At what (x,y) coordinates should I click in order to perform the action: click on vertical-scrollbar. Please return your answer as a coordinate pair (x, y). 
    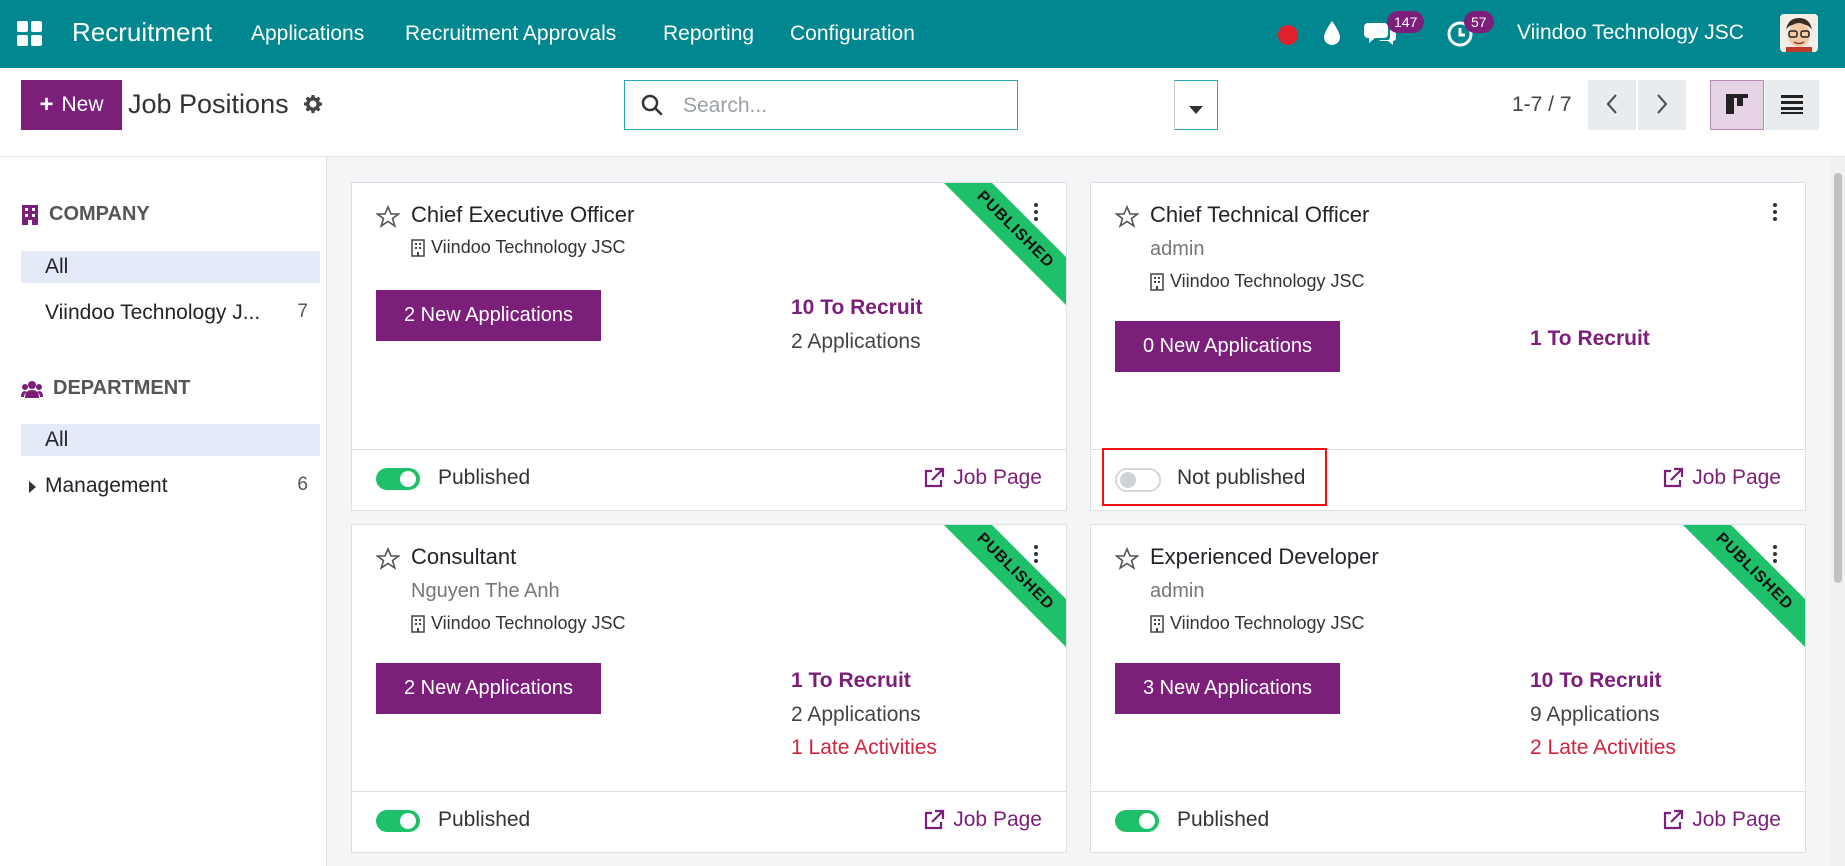
    Looking at the image, I should click on (1838, 511).